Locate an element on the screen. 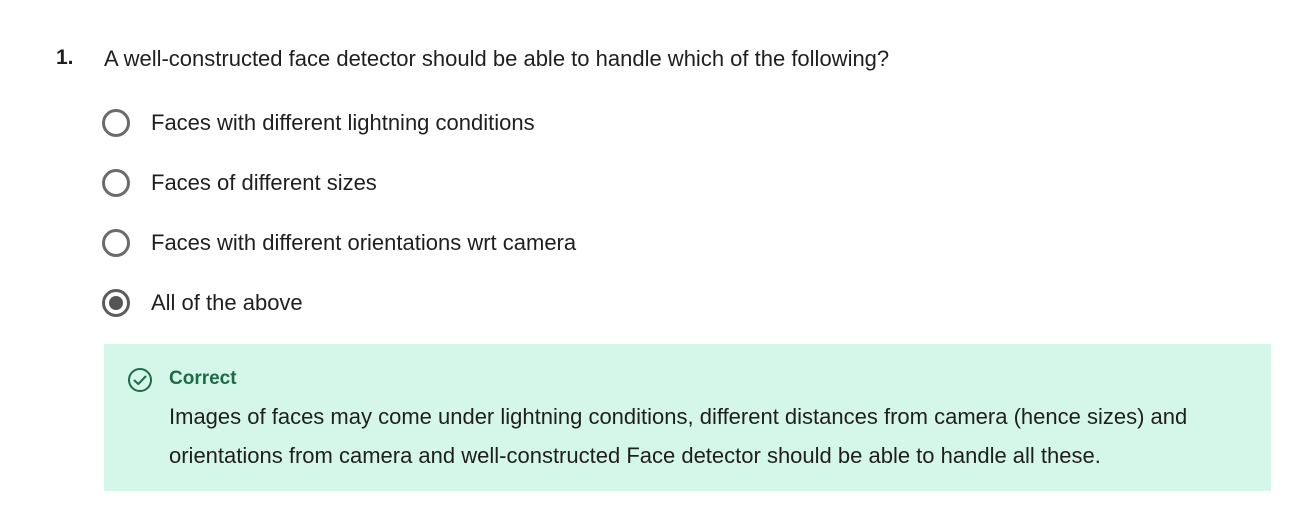 This screenshot has height=520, width=1308. check-circle-icon is located at coordinates (140, 380).